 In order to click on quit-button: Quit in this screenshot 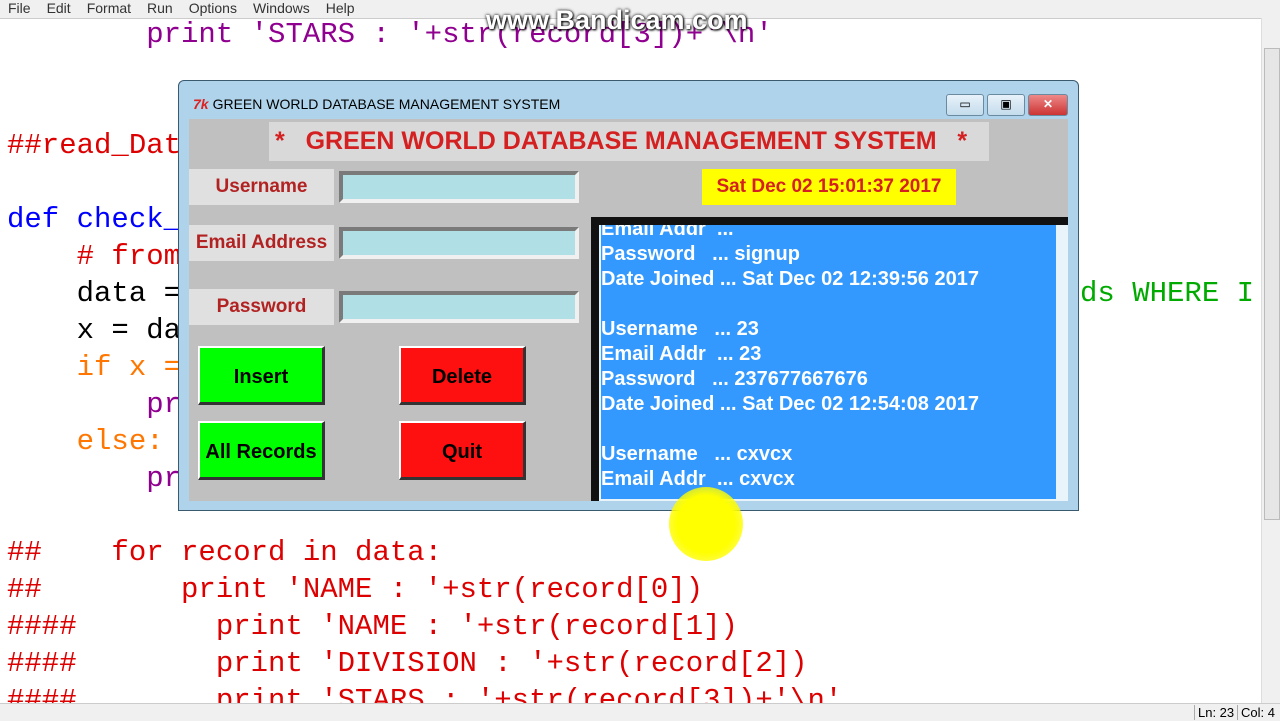, I will do `click(462, 450)`.